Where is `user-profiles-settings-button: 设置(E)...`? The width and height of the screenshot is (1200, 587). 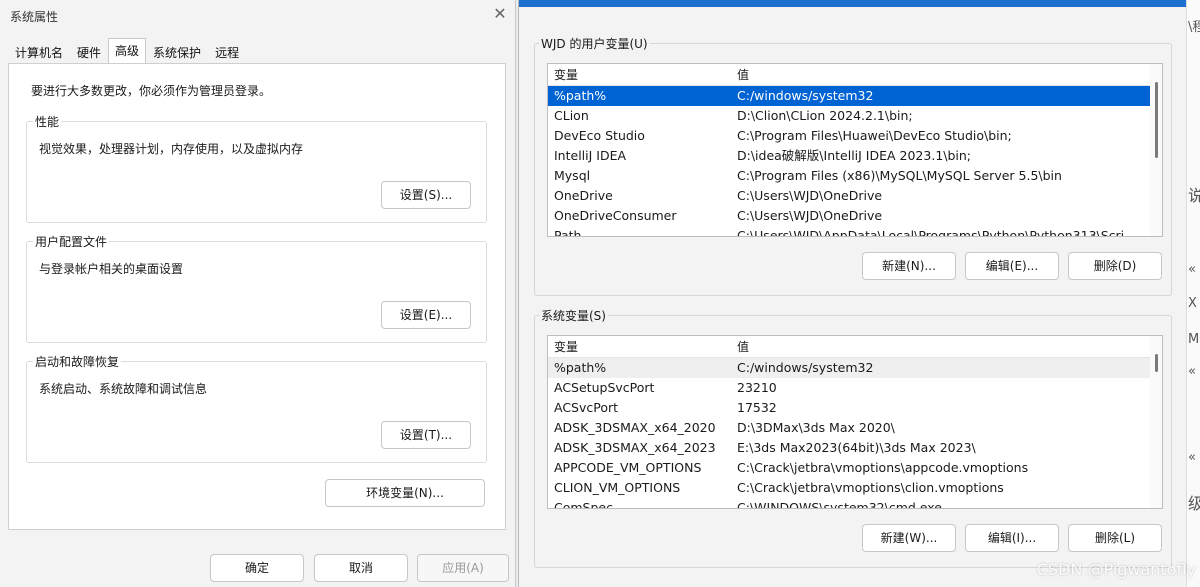 user-profiles-settings-button: 设置(E)... is located at coordinates (426, 315).